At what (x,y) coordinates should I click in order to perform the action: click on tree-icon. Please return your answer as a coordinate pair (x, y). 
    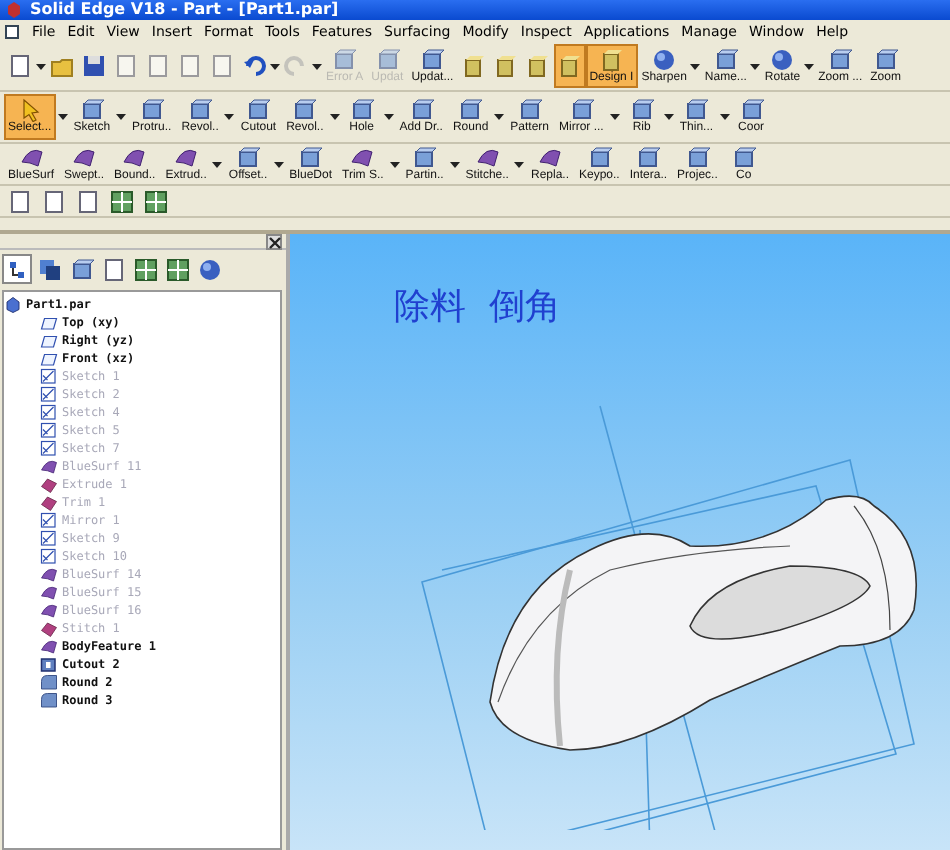
    Looking at the image, I should click on (17, 269).